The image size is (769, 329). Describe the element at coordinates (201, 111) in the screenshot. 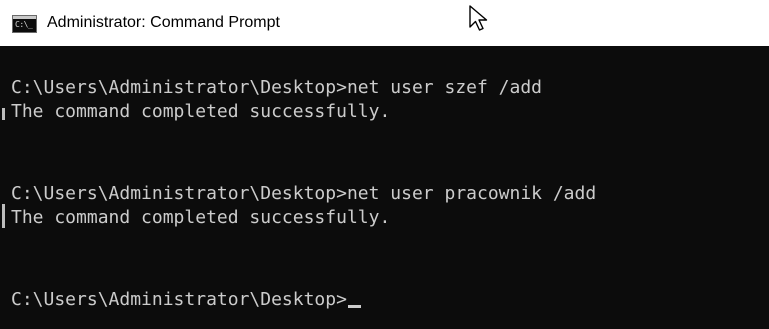

I see `console-line-result-1: The command completed successfully.` at that location.